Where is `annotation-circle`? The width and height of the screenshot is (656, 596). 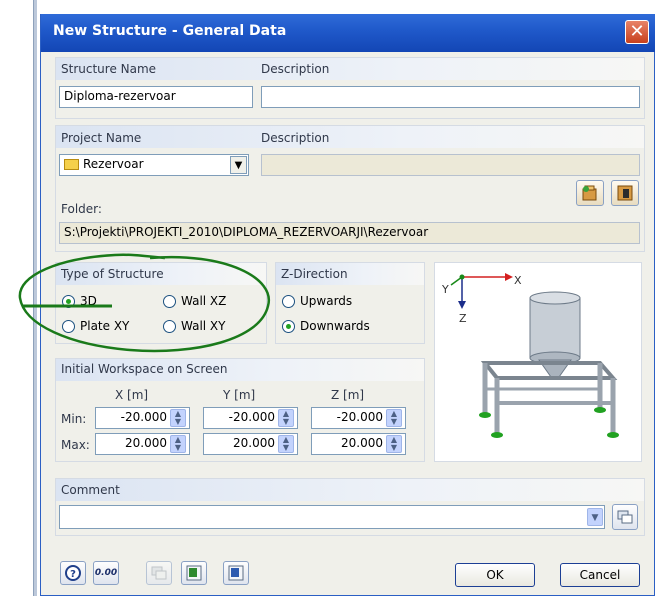
annotation-circle is located at coordinates (144, 303).